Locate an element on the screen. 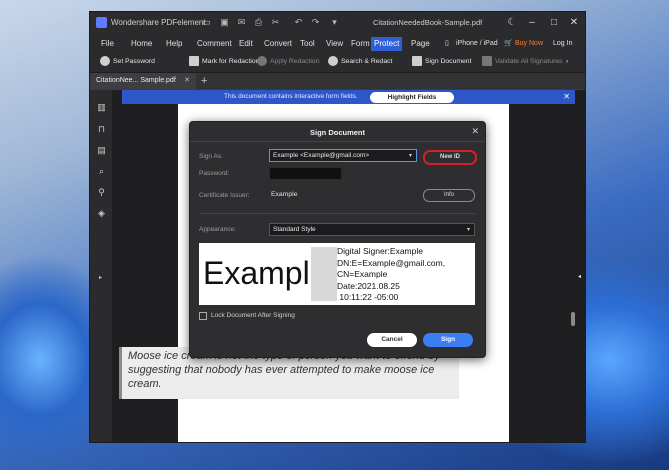 The width and height of the screenshot is (669, 470). collapse-right-panel-icon: ◂ is located at coordinates (579, 276).